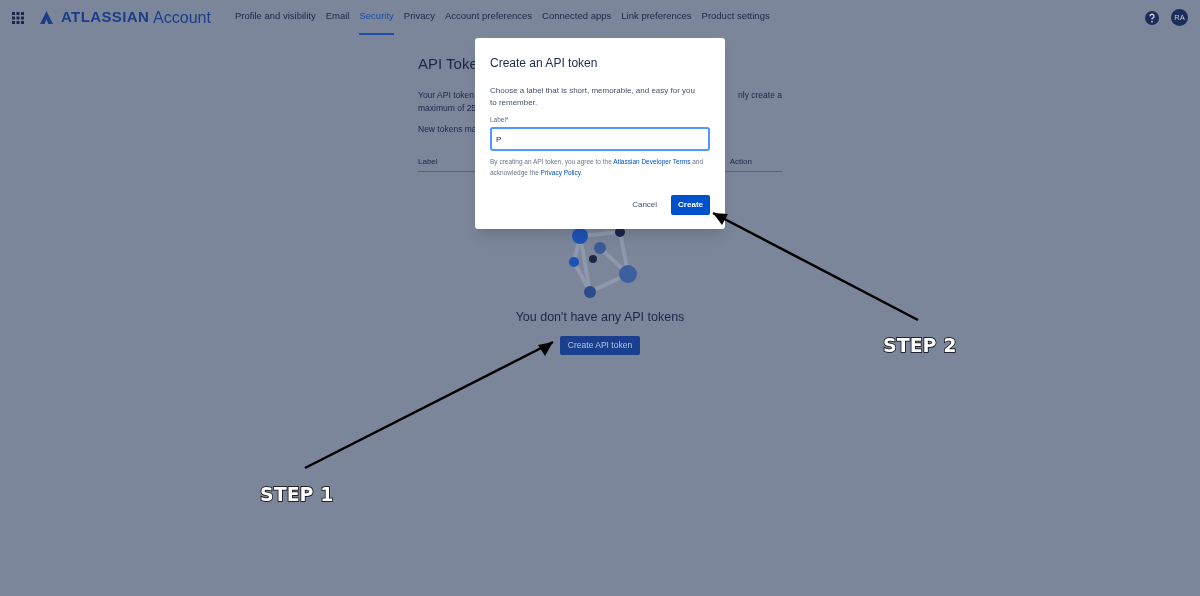  What do you see at coordinates (1152, 17) in the screenshot?
I see `help-icon` at bounding box center [1152, 17].